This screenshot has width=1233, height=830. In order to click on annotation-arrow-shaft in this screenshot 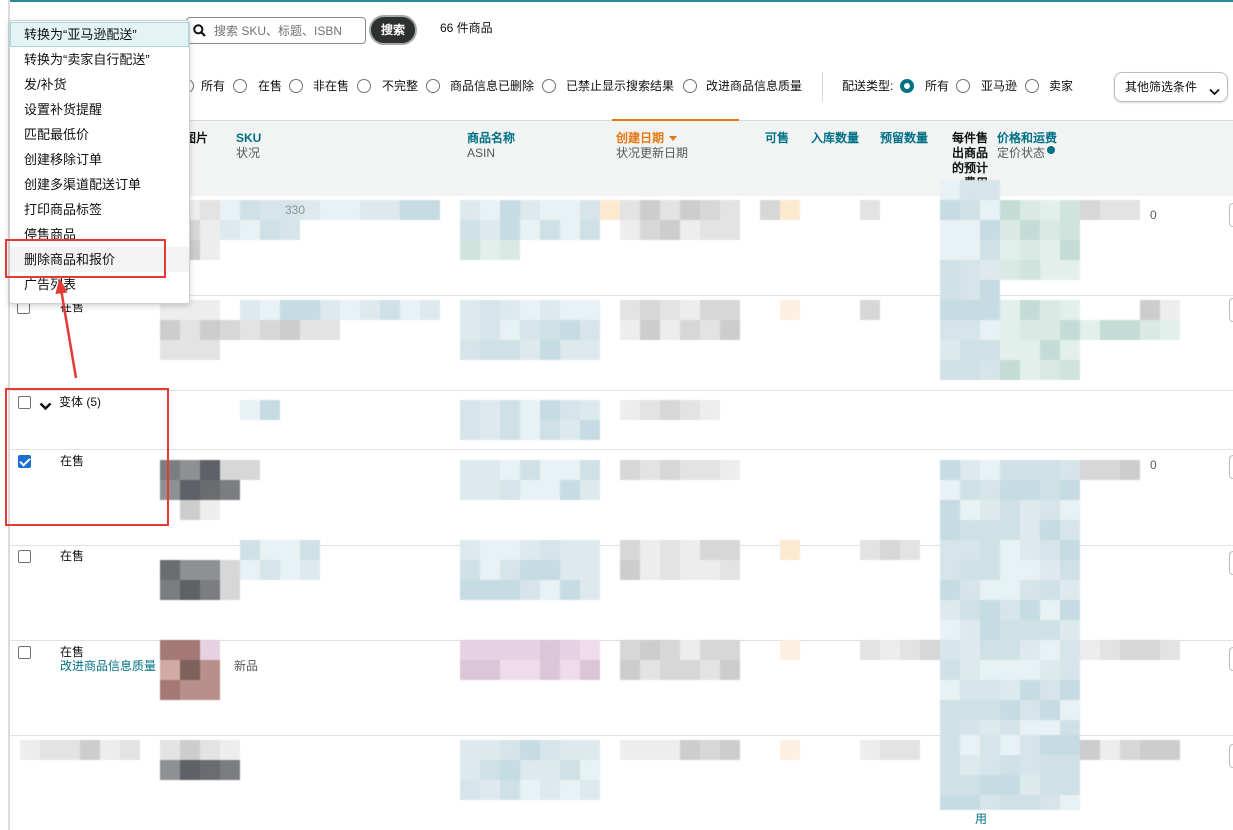, I will do `click(69, 335)`.